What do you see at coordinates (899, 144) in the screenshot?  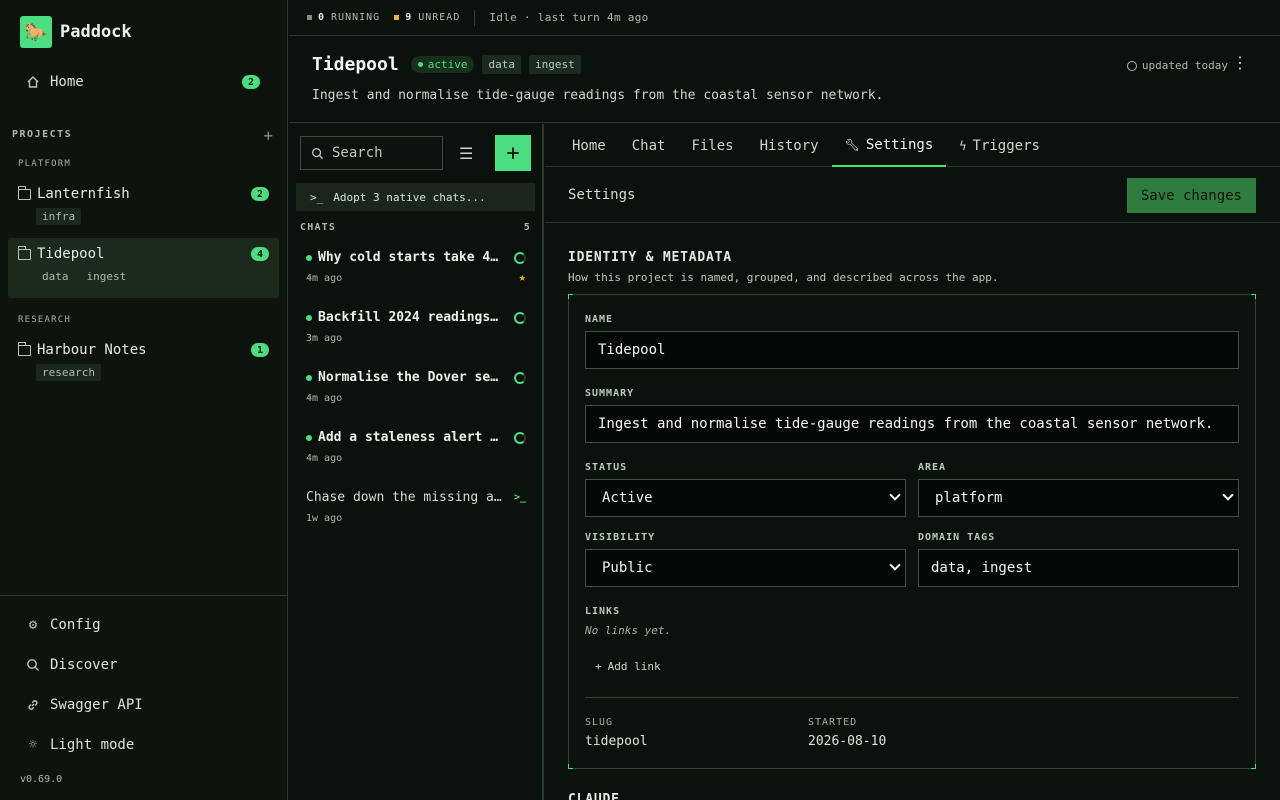 I see `tab-label: Settings` at bounding box center [899, 144].